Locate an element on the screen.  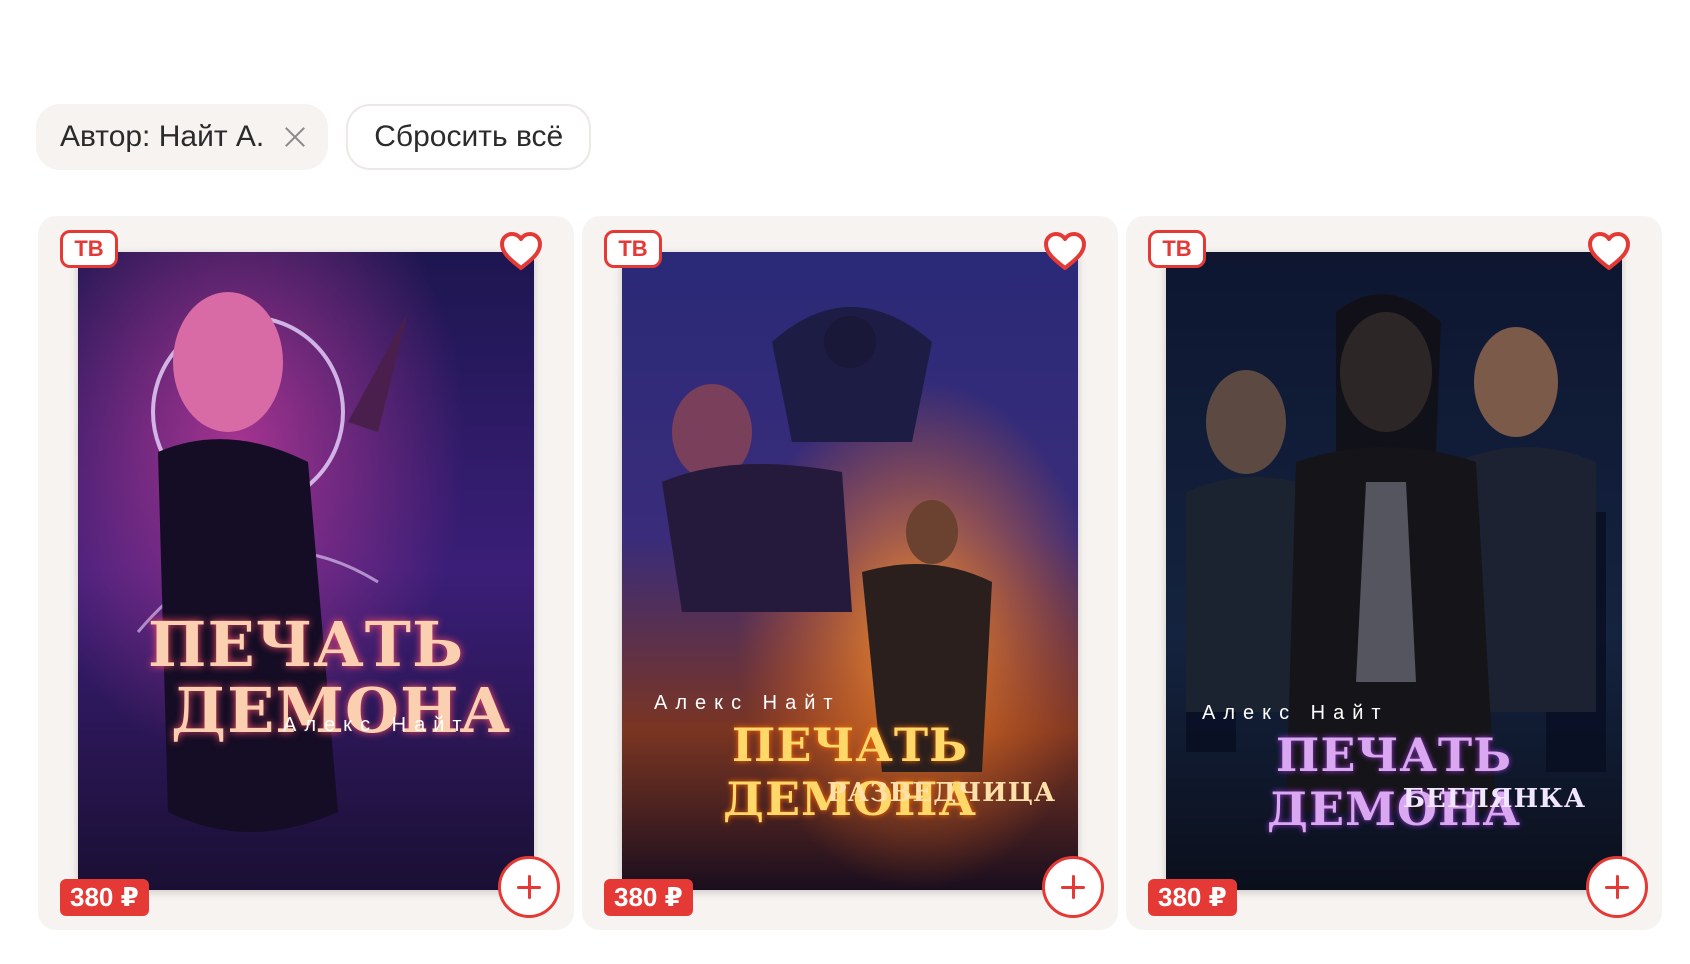
author-filter-chip: Автор: Найт А. is located at coordinates (182, 137).